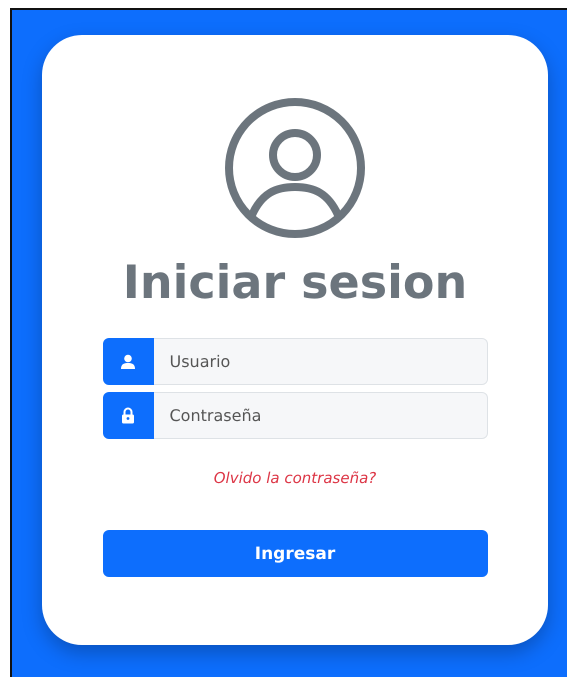 Image resolution: width=567 pixels, height=677 pixels. I want to click on username-field: Usuario, so click(321, 362).